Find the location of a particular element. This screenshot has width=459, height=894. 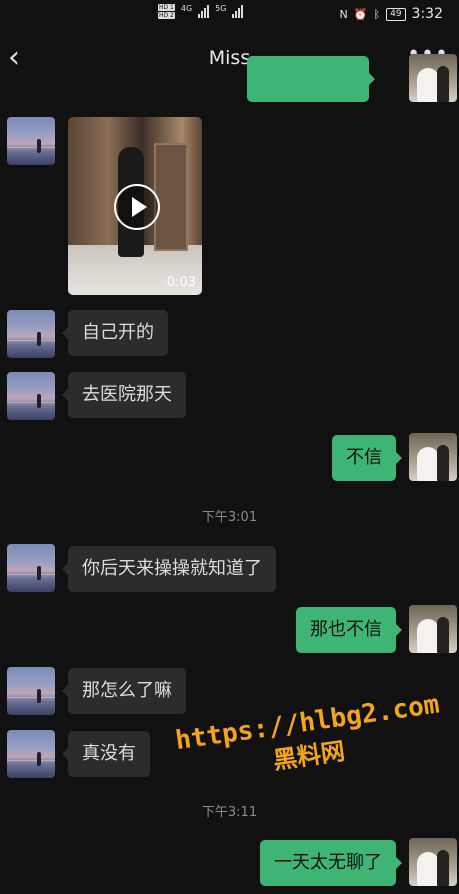

video-message: 0:03 is located at coordinates (135, 206).